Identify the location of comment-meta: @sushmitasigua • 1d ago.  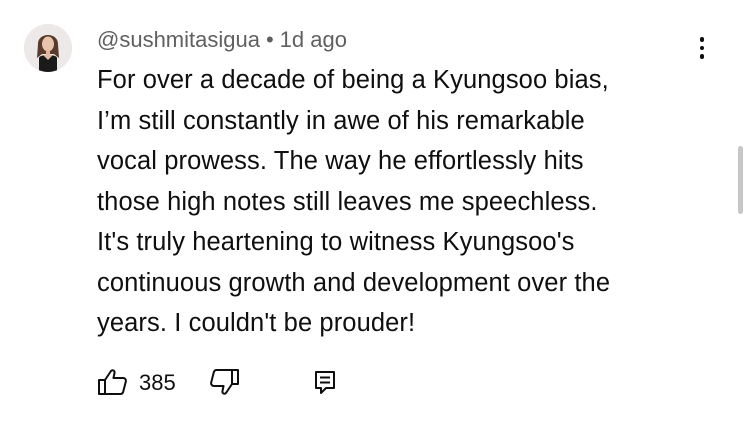
(222, 40).